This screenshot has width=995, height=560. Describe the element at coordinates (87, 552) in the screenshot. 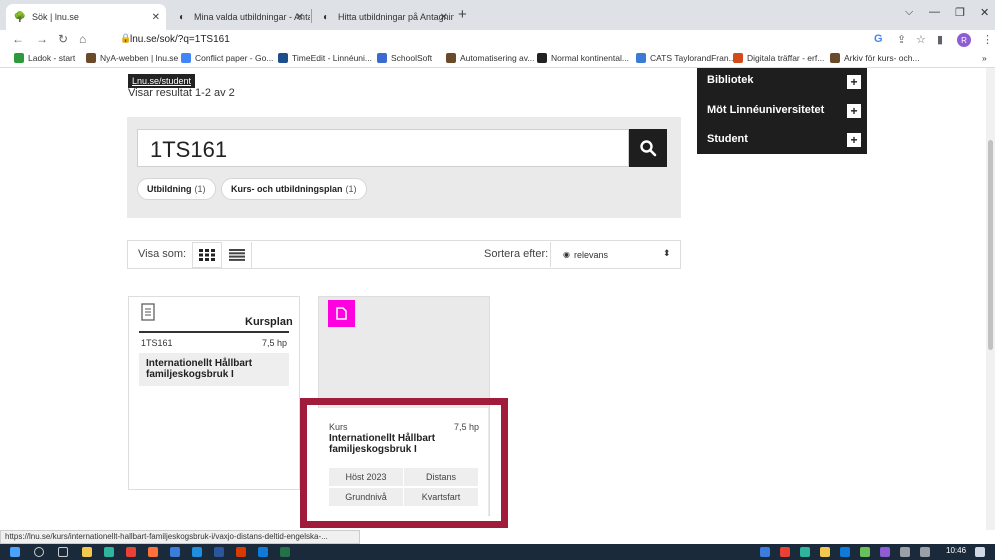

I see `file-explorer-icon` at that location.